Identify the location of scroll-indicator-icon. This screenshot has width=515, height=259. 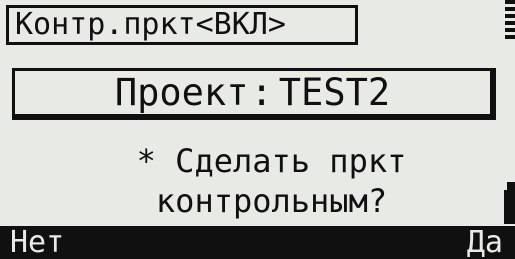
(510, 20).